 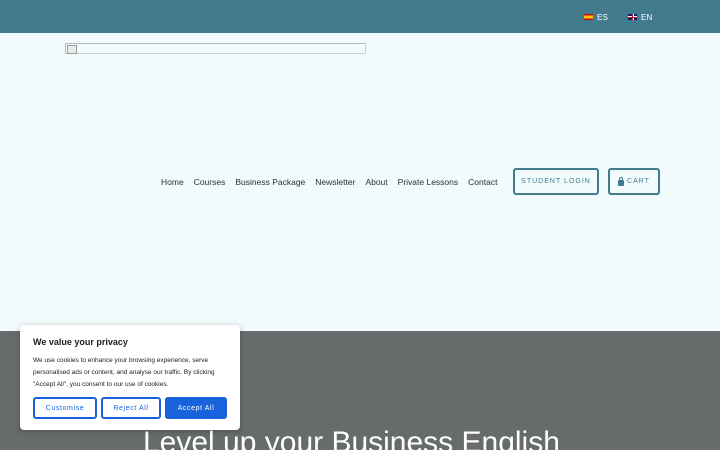 What do you see at coordinates (65, 408) in the screenshot?
I see `customise-button: Customise` at bounding box center [65, 408].